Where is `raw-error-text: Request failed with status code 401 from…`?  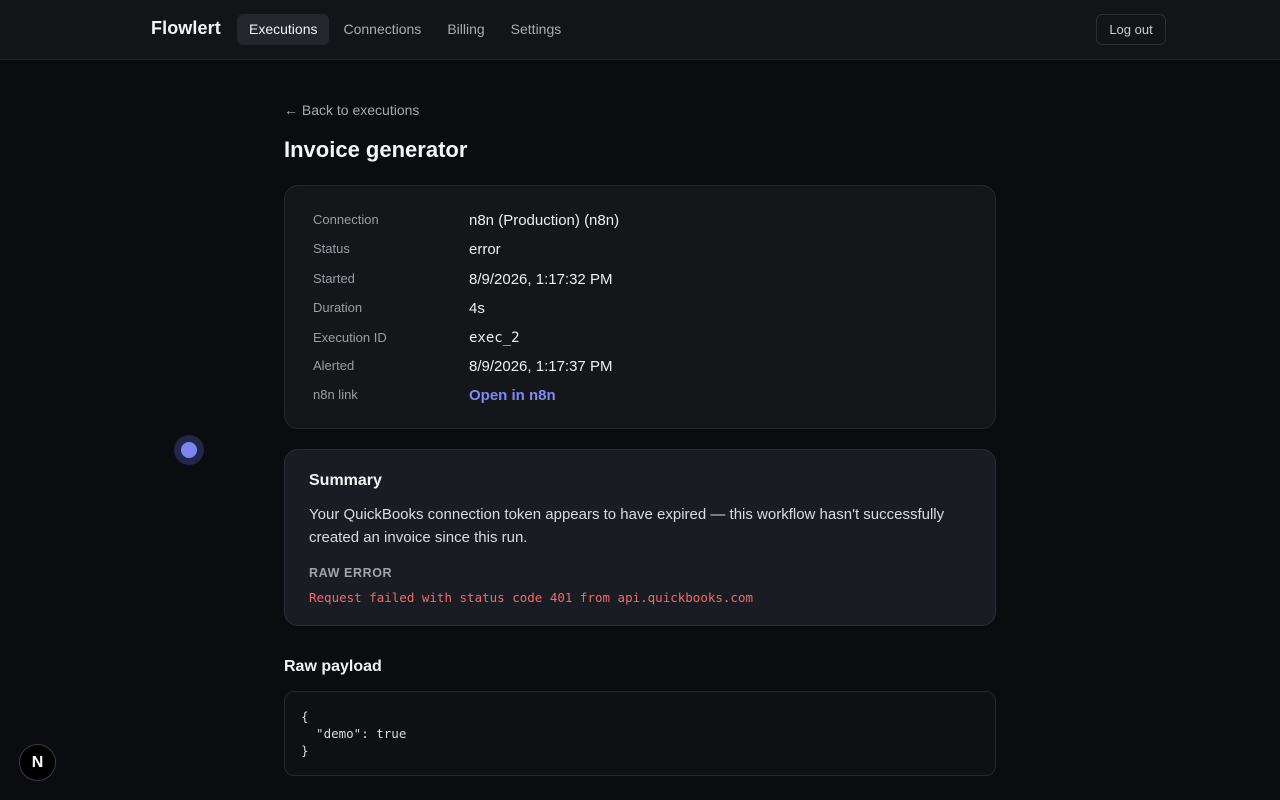
raw-error-text: Request failed with status code 401 from… is located at coordinates (531, 597).